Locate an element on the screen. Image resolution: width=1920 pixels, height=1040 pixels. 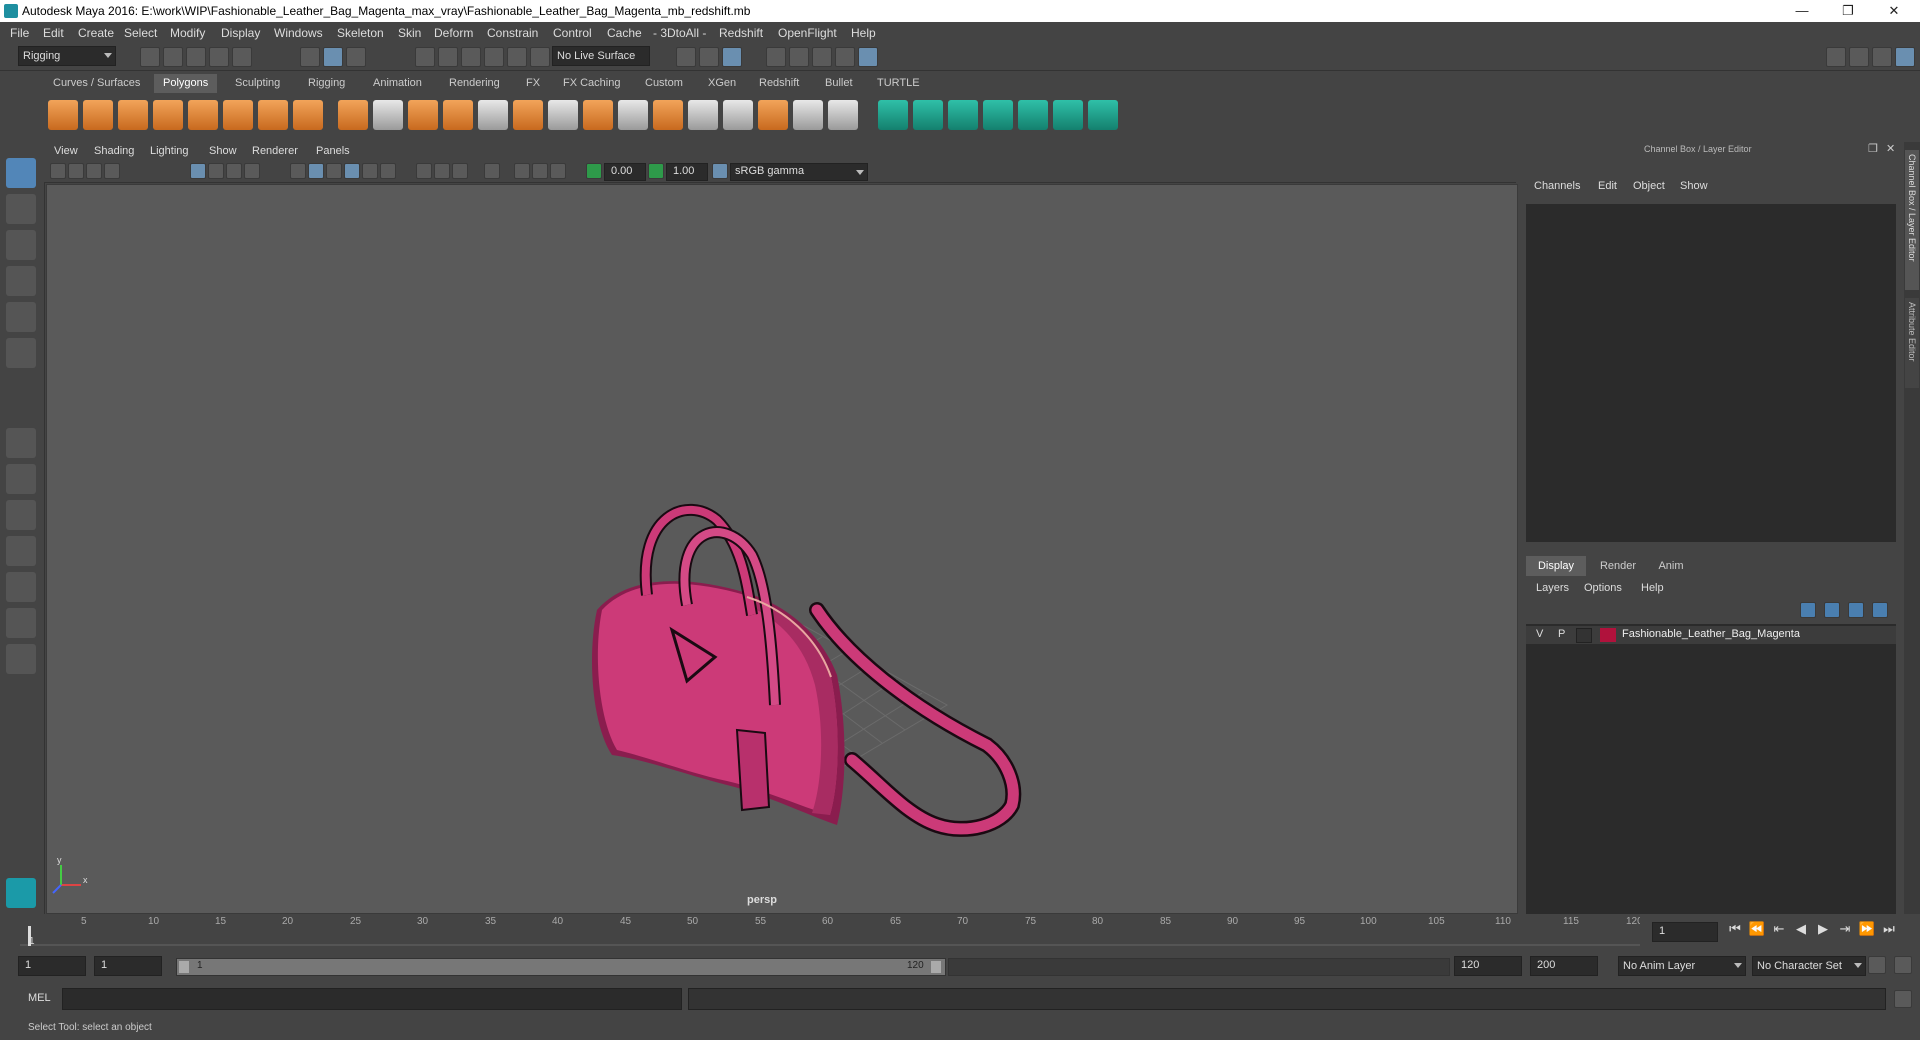
layer-type-toggle is located at coordinates (1584, 635).